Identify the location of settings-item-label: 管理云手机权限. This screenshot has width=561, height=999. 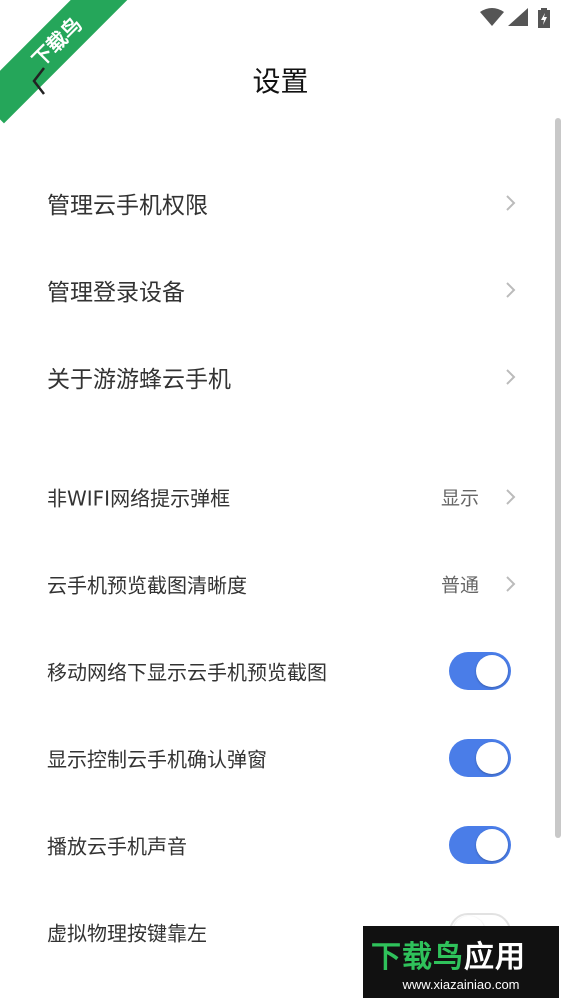
(127, 206).